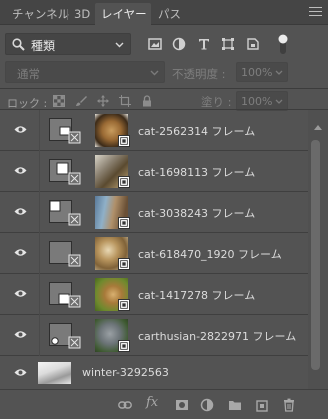 The image size is (328, 419). Describe the element at coordinates (196, 295) in the screenshot. I see `layer-name: cat-1417278 フレーム` at that location.